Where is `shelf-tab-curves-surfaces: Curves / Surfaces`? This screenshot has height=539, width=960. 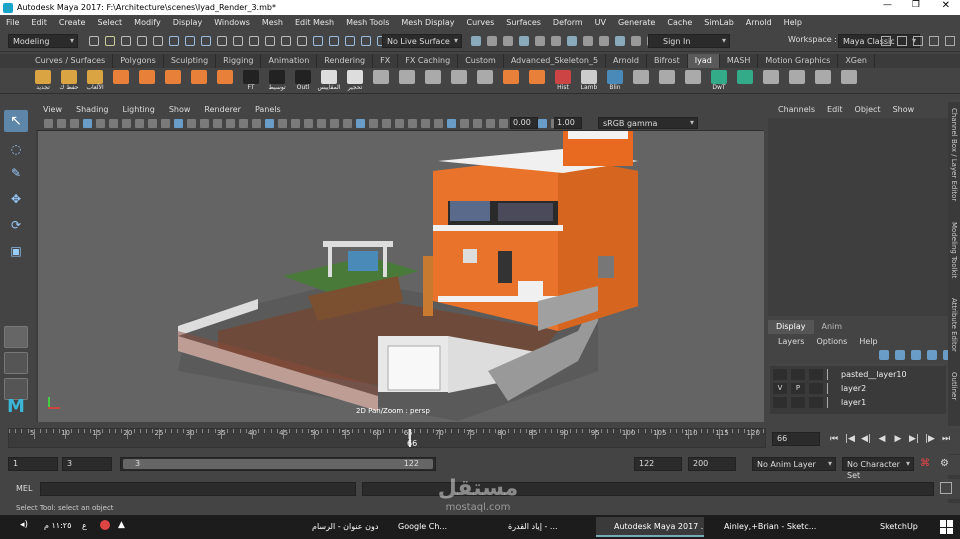
shelf-tab-curves-surfaces: Curves / Surfaces is located at coordinates (71, 61).